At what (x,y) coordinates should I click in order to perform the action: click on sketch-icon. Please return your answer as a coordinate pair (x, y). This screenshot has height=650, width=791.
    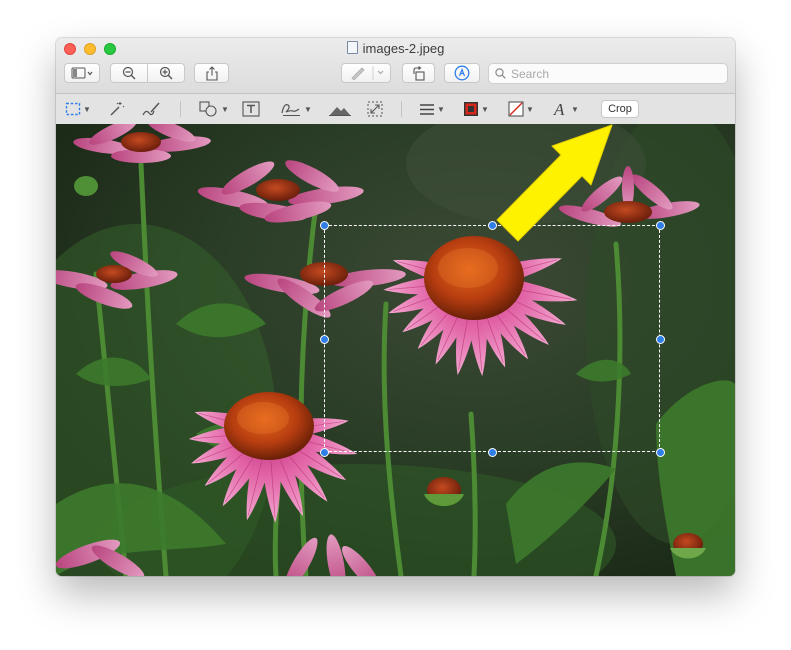
    Looking at the image, I should click on (151, 109).